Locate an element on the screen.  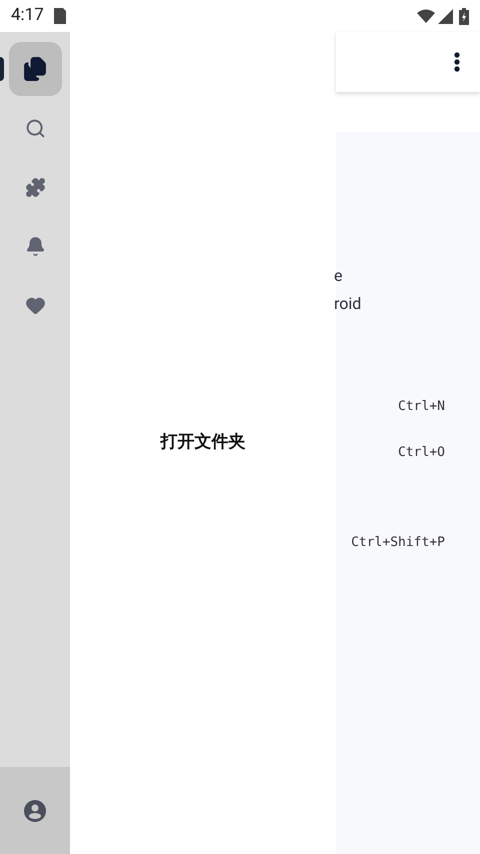
welcome-text: e is located at coordinates (339, 276).